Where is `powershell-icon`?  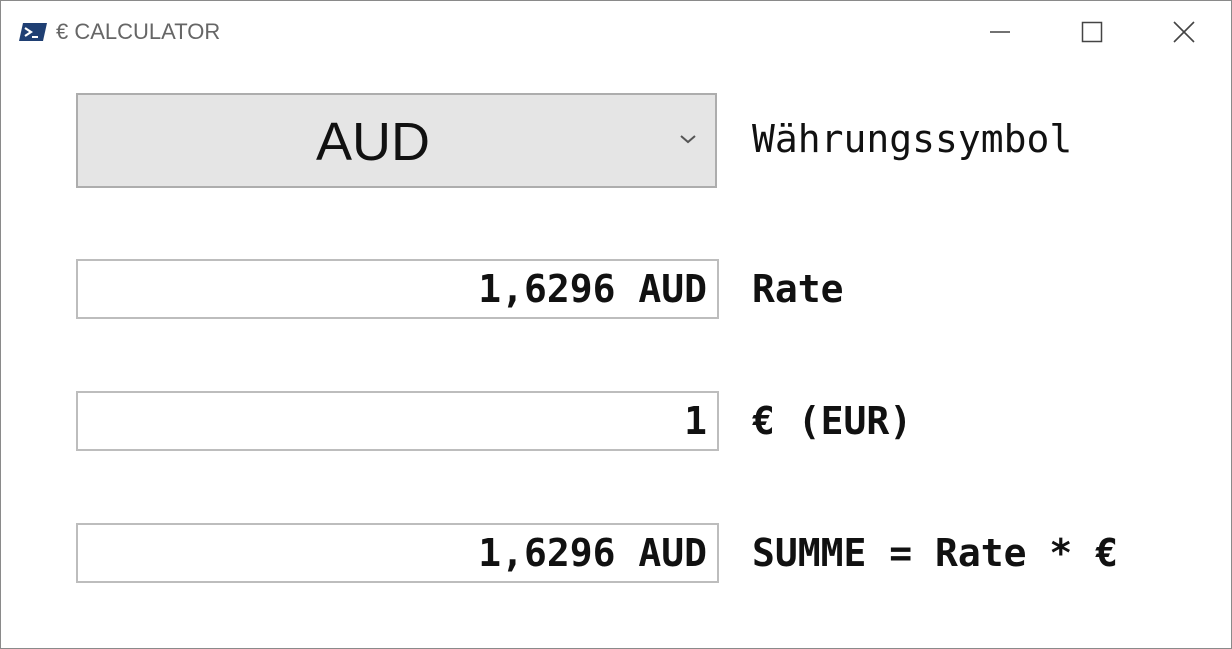
powershell-icon is located at coordinates (33, 32).